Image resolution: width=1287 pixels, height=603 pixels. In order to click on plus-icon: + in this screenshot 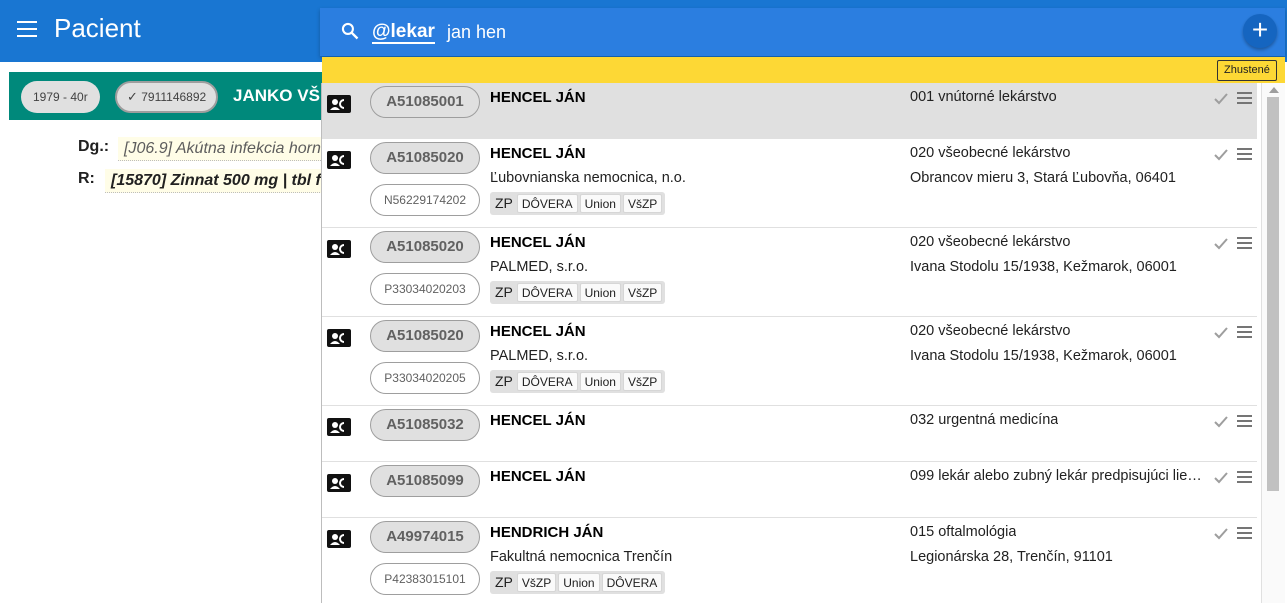, I will do `click(1260, 29)`.